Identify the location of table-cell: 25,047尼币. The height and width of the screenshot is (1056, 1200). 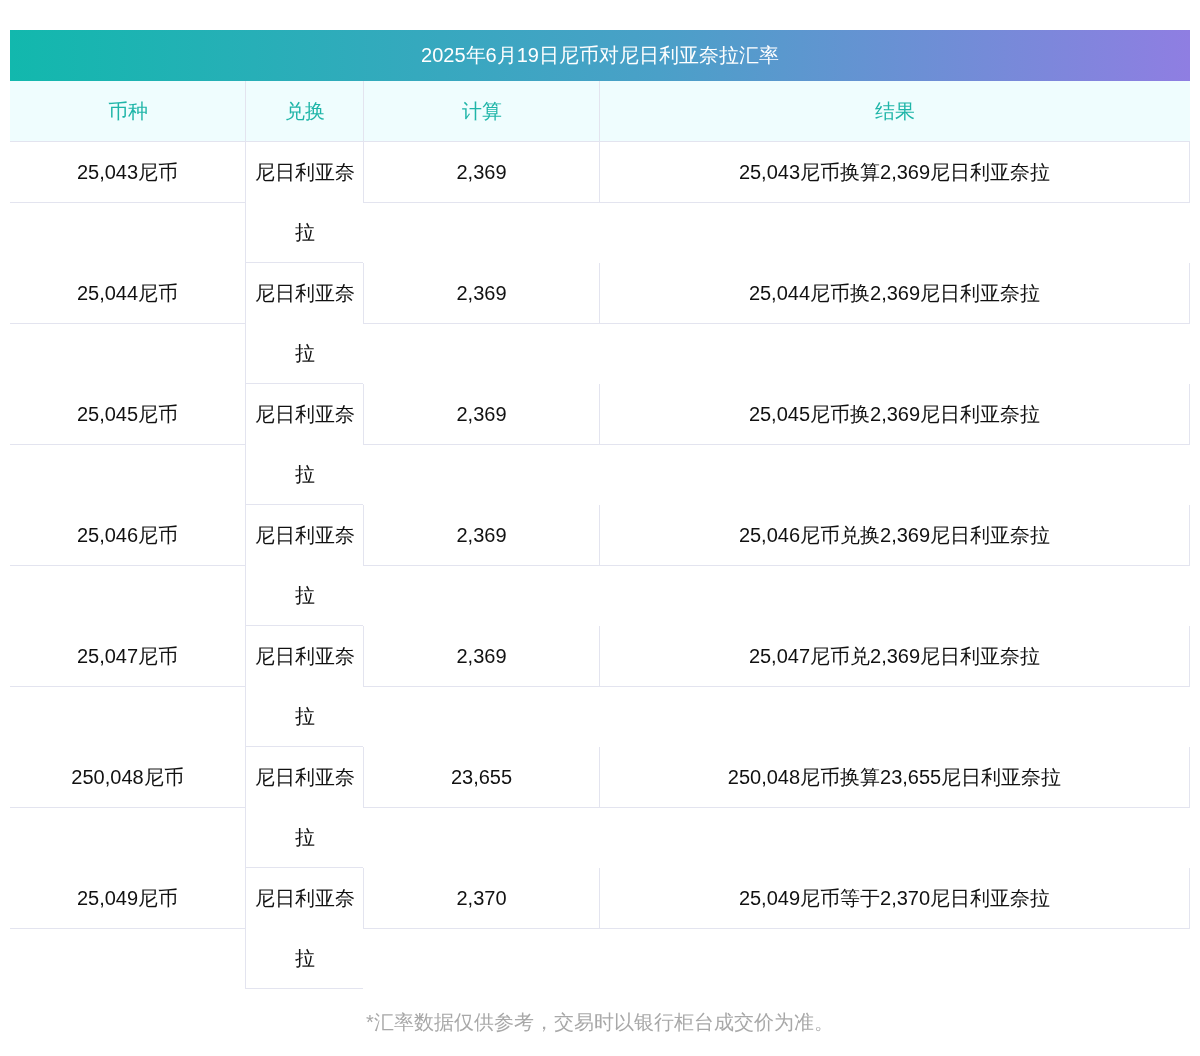
(127, 656).